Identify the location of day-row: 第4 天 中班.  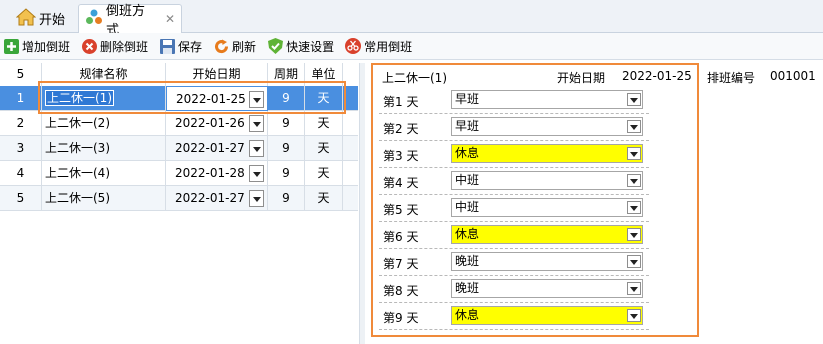
(514, 181).